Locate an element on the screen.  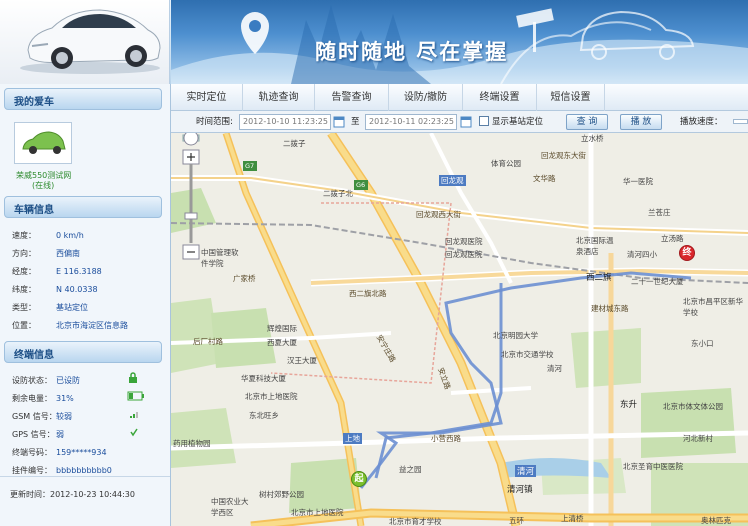
time-range-label: 时间范围: is located at coordinates (214, 122).